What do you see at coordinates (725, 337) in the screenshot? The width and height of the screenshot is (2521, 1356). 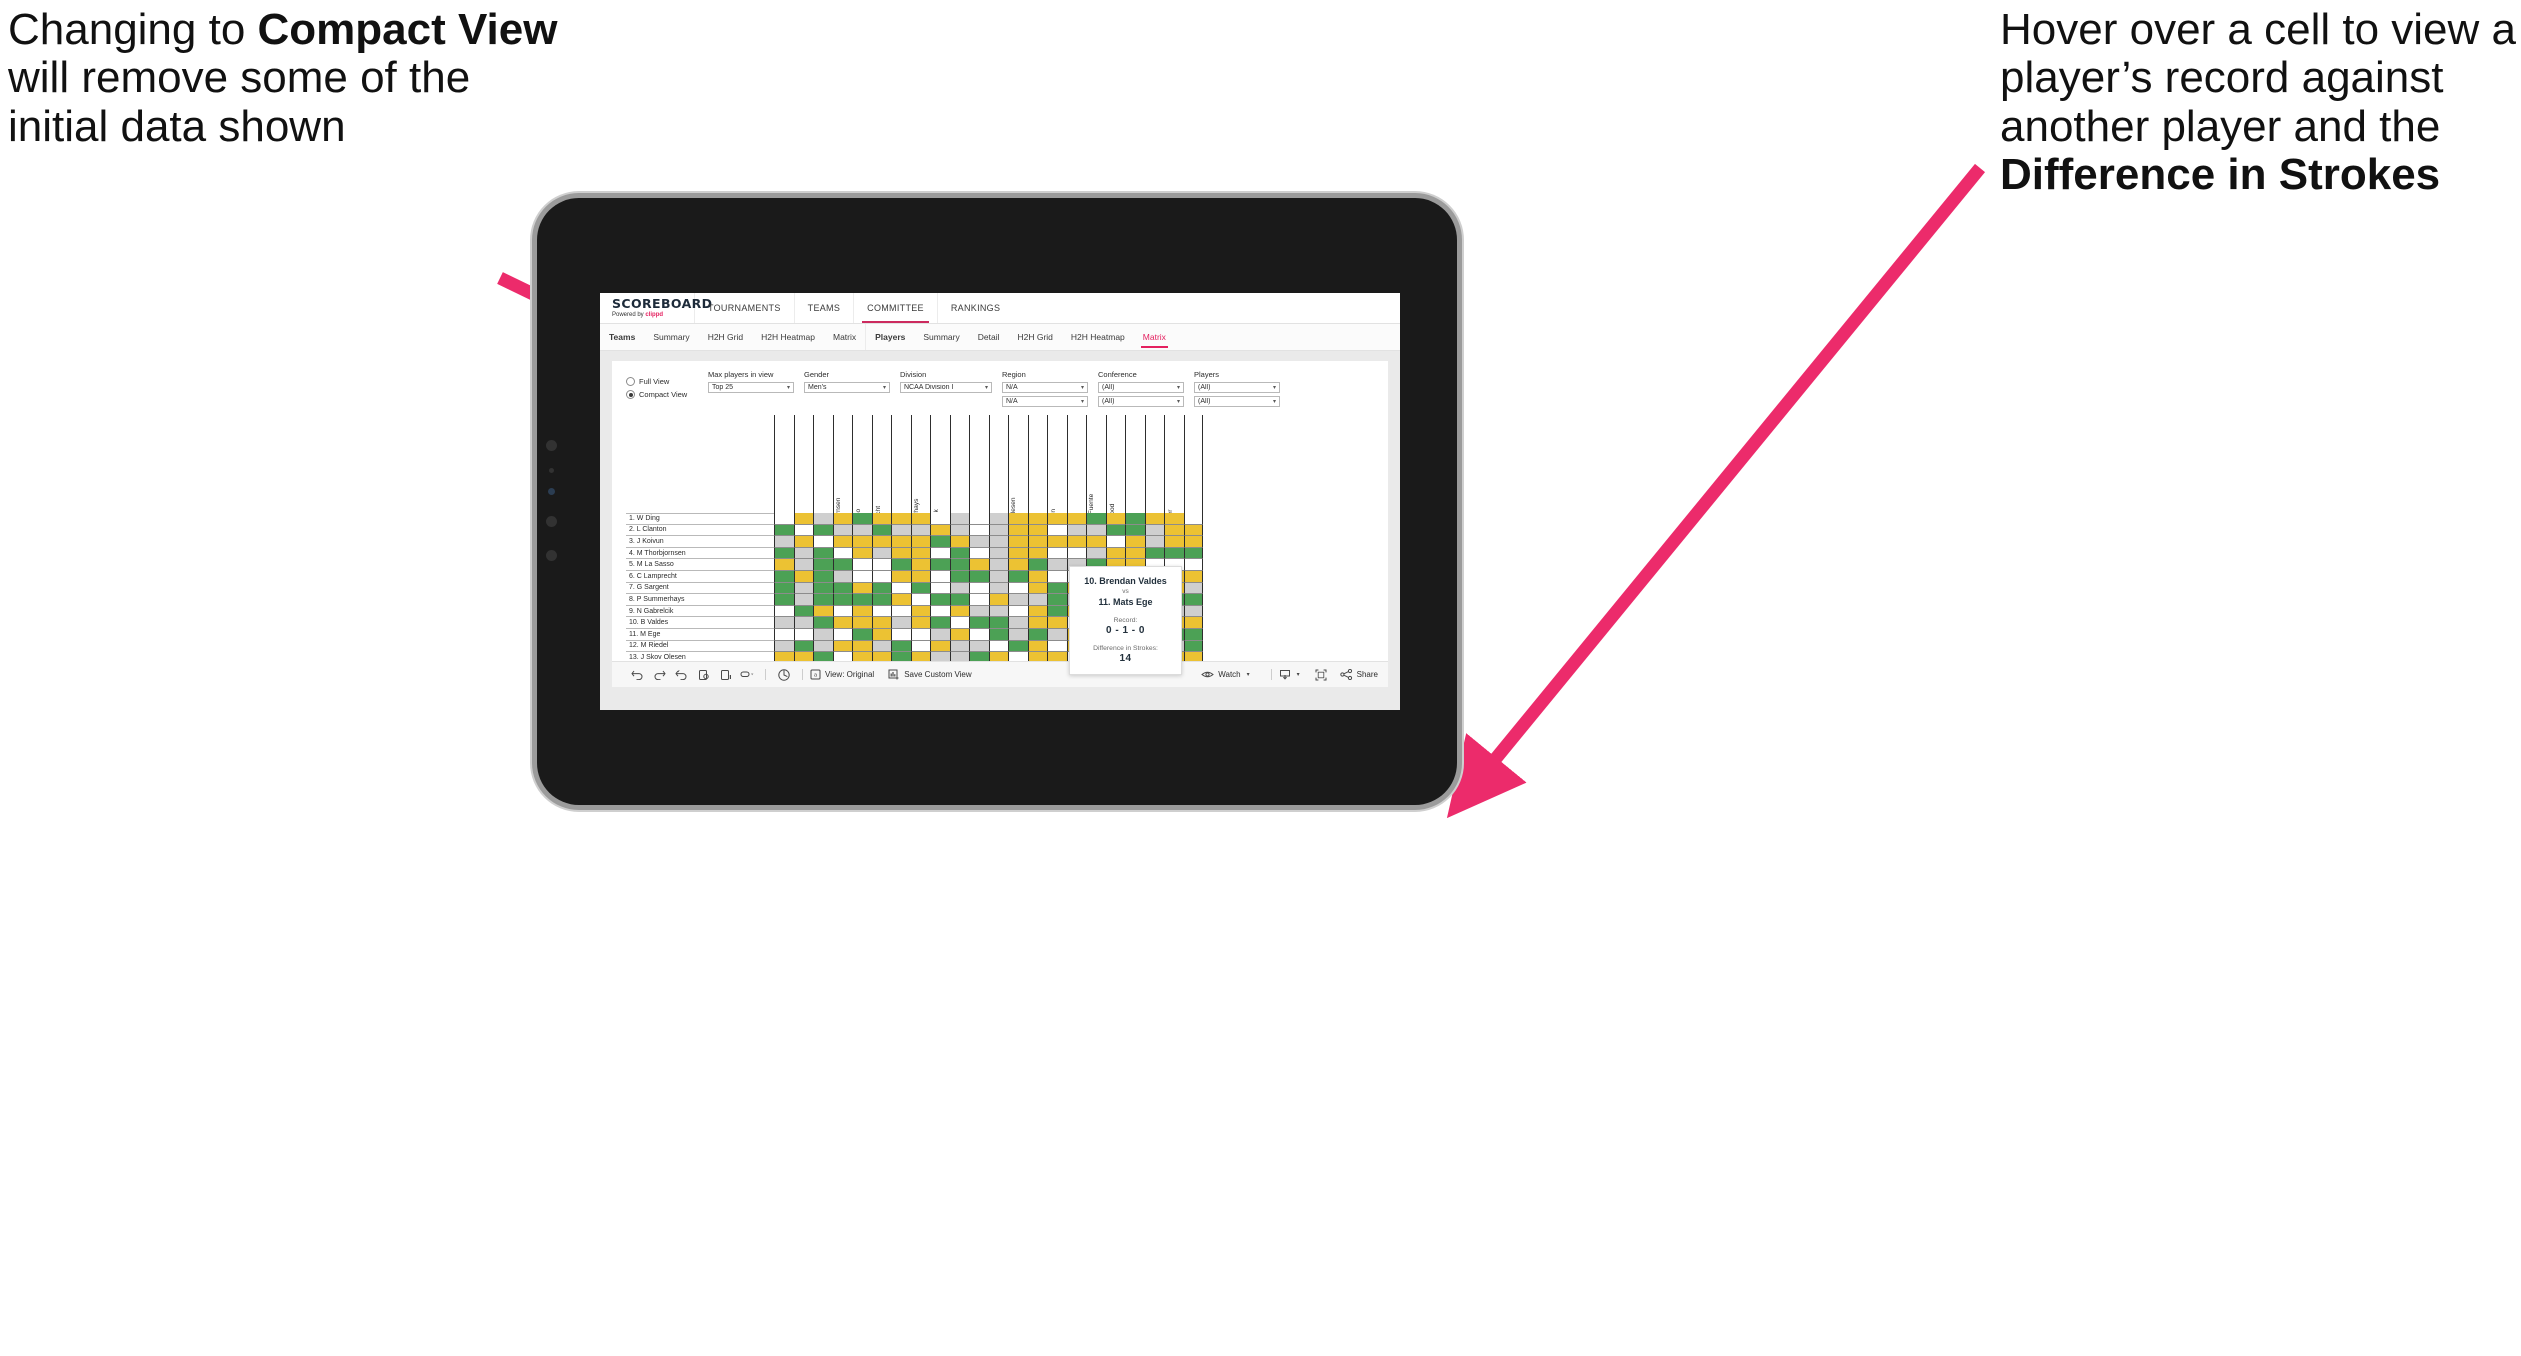 I see `subnav-teams-h2h-grid: H2H Grid` at bounding box center [725, 337].